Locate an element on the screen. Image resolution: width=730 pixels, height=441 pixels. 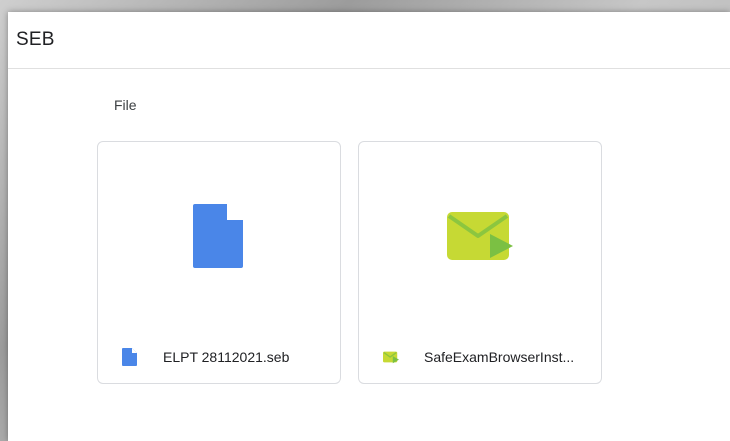
file-name: ELPT 28112021.seb is located at coordinates (226, 357).